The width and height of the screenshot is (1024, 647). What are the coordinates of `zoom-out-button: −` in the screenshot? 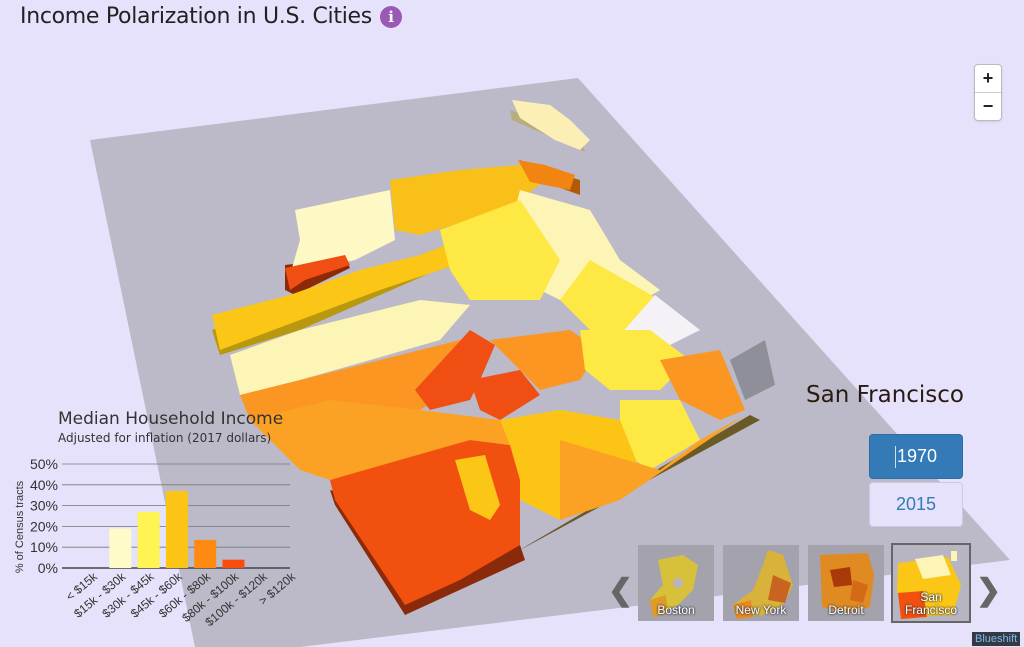 It's located at (988, 106).